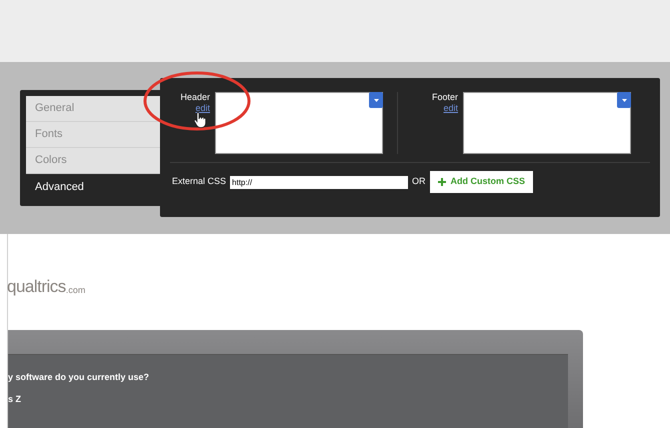 This screenshot has height=428, width=670. Describe the element at coordinates (419, 181) in the screenshot. I see `or-label: OR` at that location.